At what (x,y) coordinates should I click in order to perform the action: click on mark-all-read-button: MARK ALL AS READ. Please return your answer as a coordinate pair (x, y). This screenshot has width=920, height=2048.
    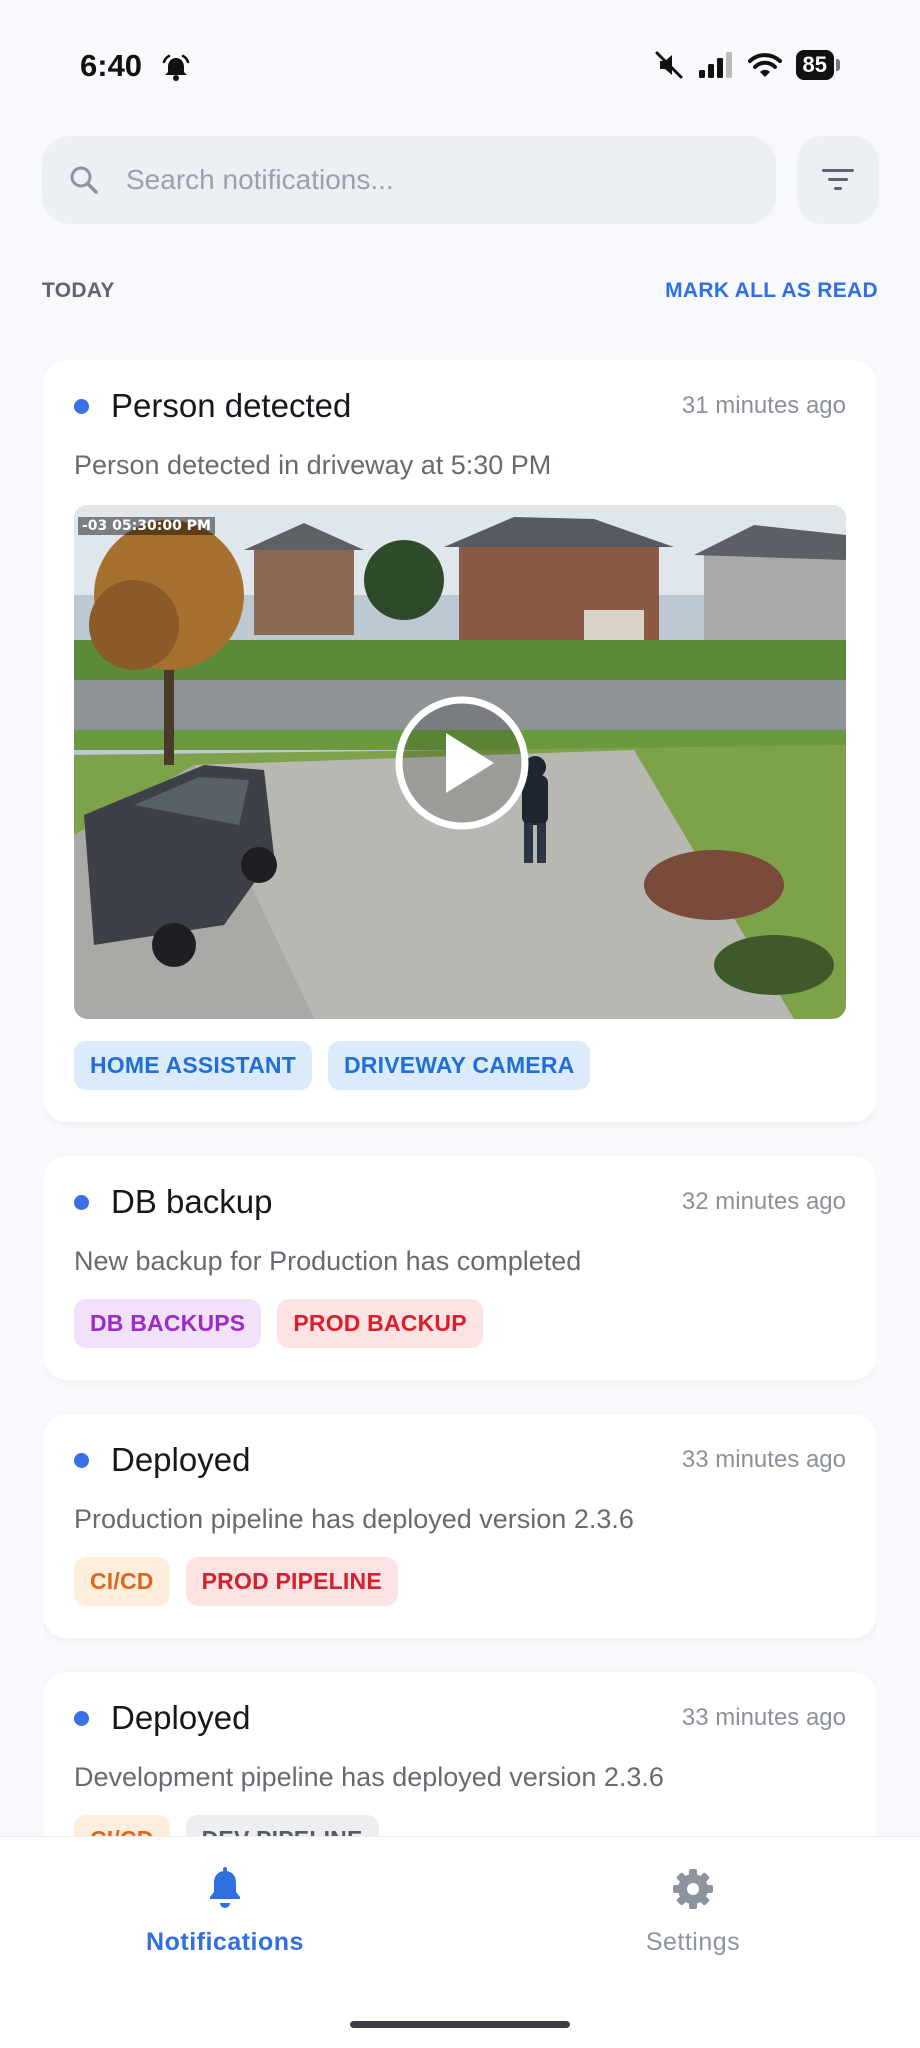
    Looking at the image, I should click on (771, 291).